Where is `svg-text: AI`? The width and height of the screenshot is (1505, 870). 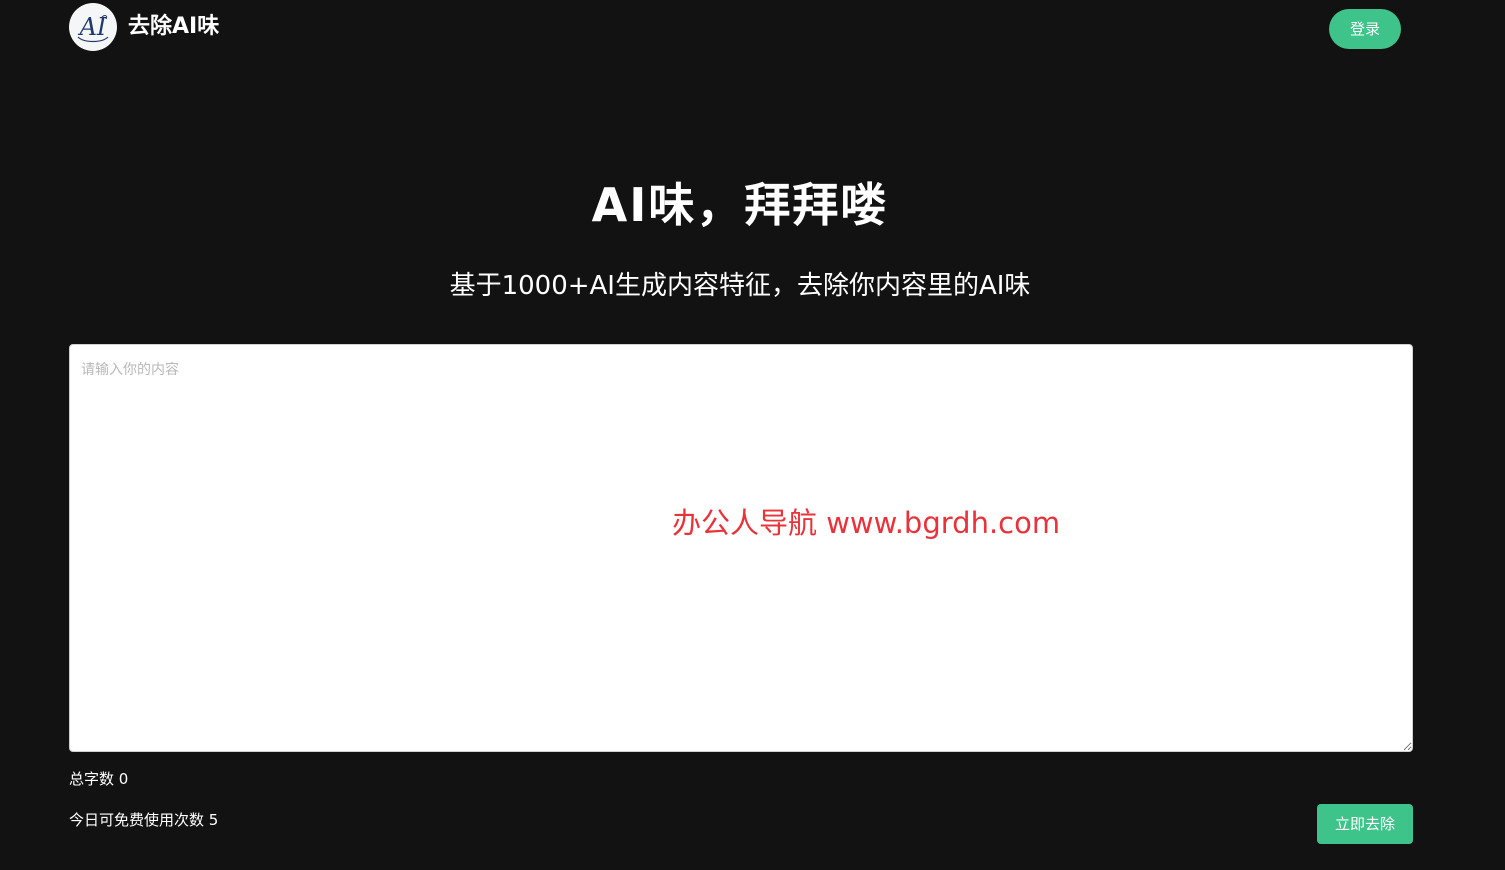
svg-text: AI is located at coordinates (92, 27).